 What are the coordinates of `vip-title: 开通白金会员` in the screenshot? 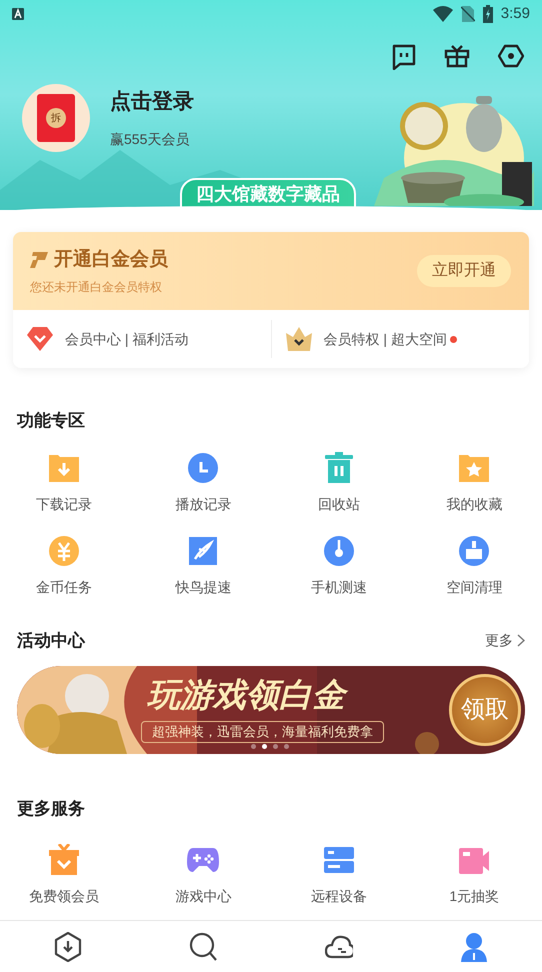 It's located at (111, 260).